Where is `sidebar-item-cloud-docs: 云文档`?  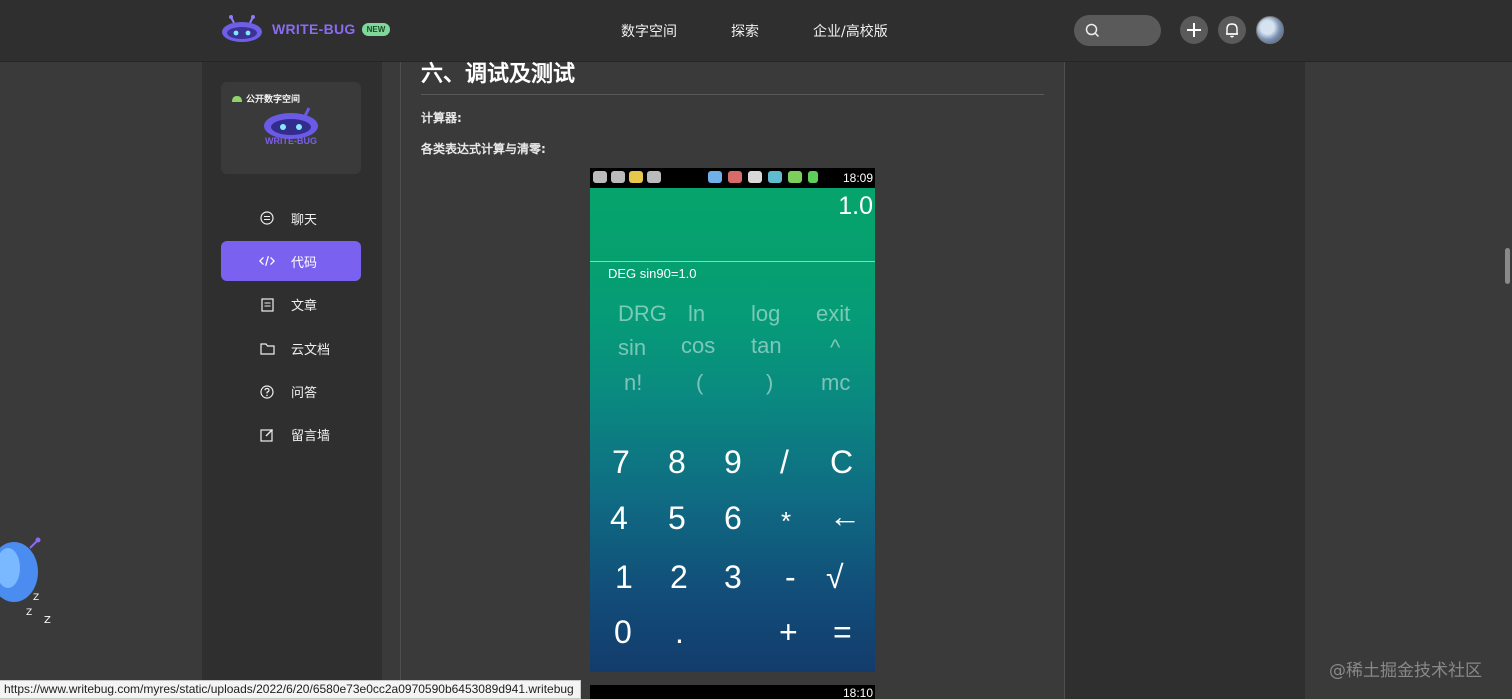
sidebar-item-cloud-docs: 云文档 is located at coordinates (291, 348).